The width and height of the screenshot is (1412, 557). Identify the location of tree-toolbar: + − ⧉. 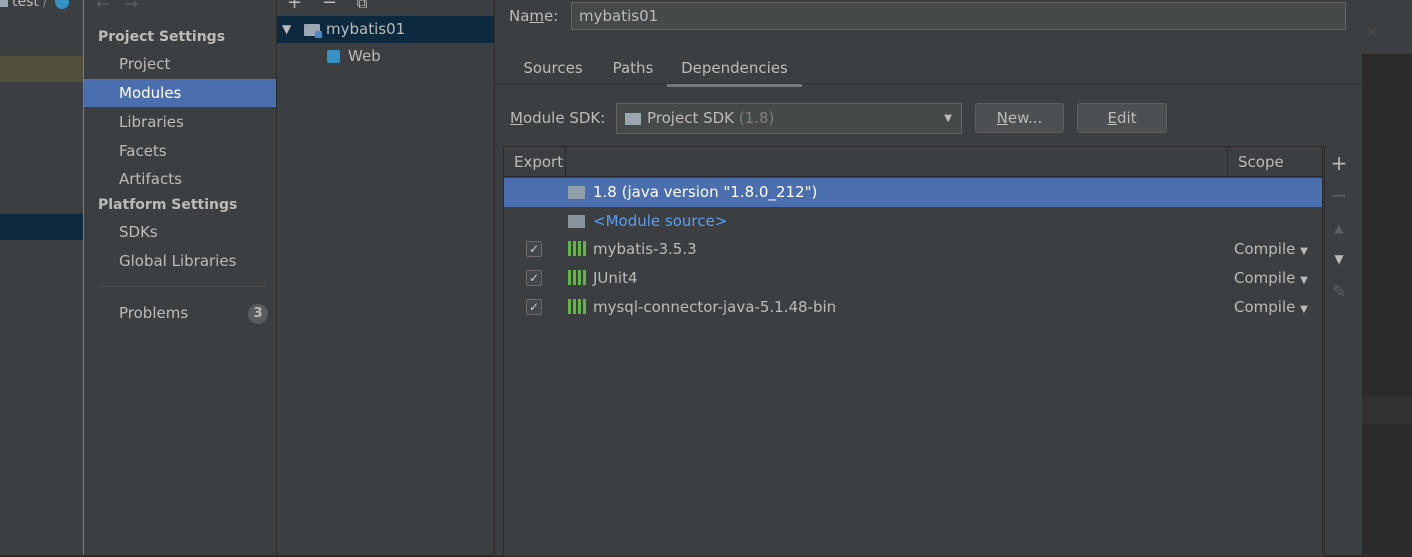
(327, 6).